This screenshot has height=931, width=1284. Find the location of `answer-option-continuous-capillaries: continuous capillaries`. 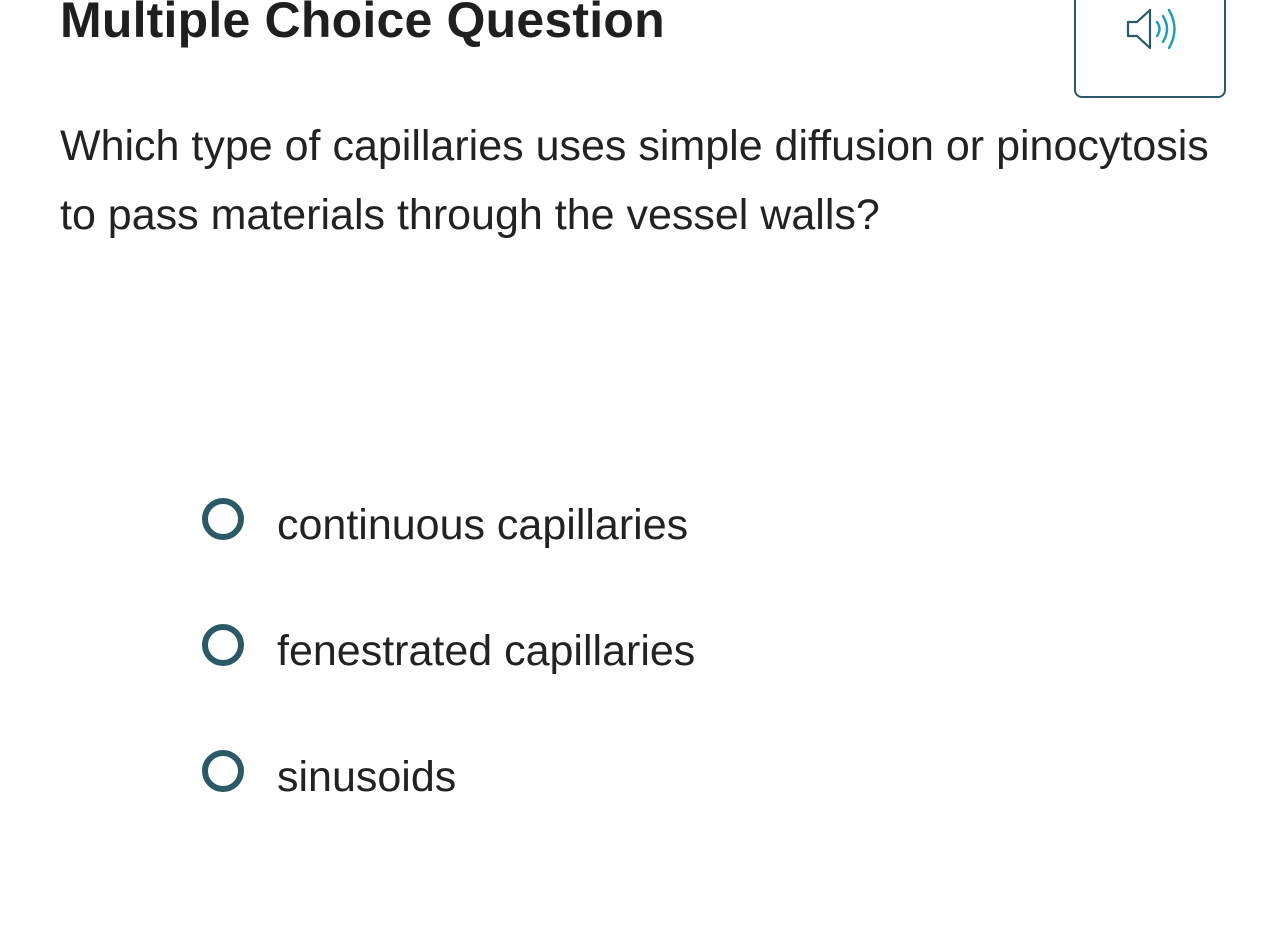

answer-option-continuous-capillaries: continuous capillaries is located at coordinates (652, 525).